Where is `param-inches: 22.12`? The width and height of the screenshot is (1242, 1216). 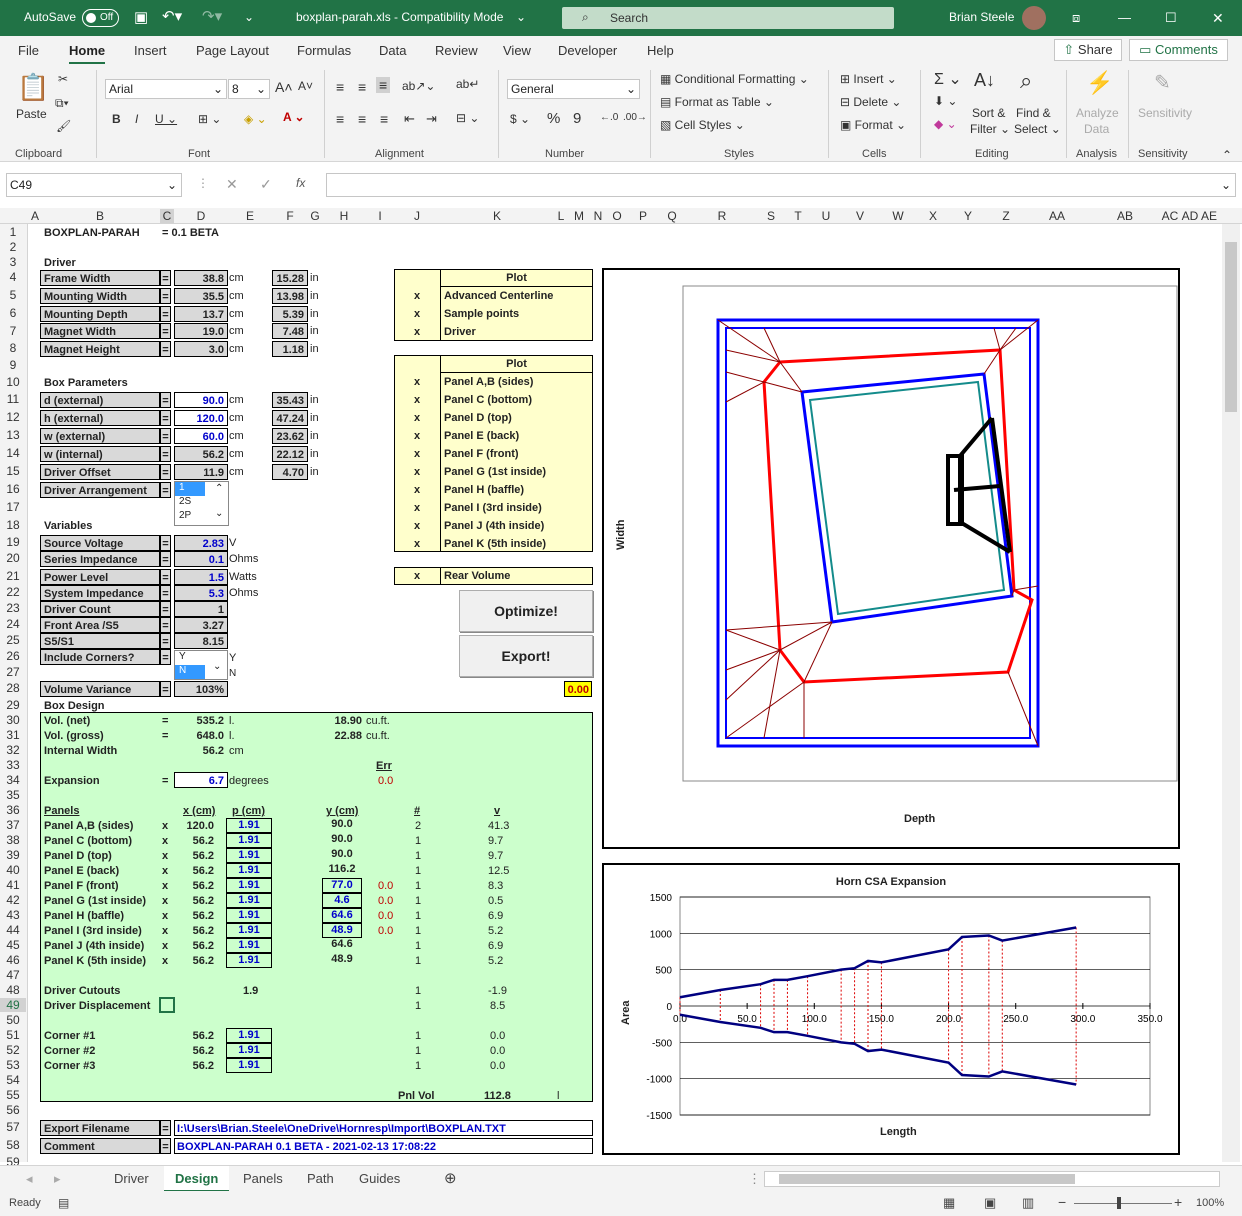 param-inches: 22.12 is located at coordinates (290, 454).